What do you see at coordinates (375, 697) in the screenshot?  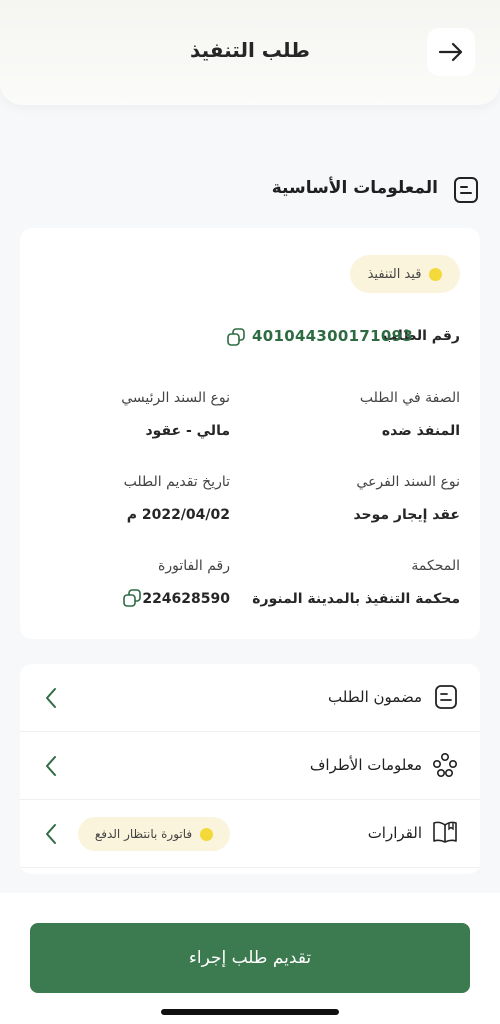 I see `list-item-label: مضمون الطلب` at bounding box center [375, 697].